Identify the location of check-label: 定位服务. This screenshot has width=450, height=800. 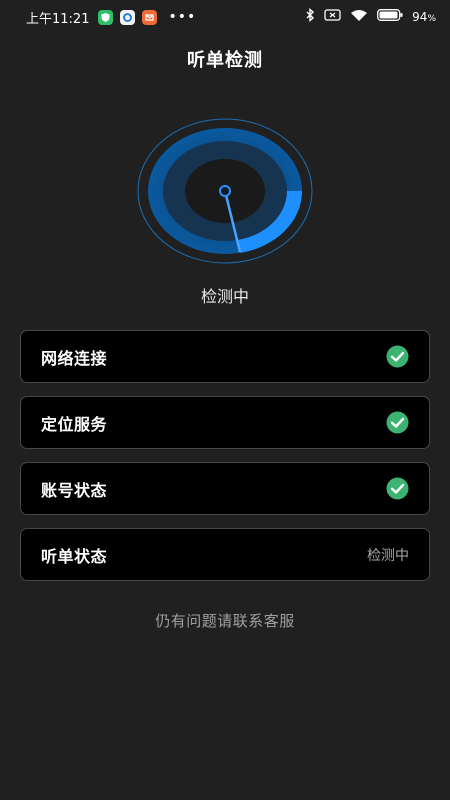
(74, 424).